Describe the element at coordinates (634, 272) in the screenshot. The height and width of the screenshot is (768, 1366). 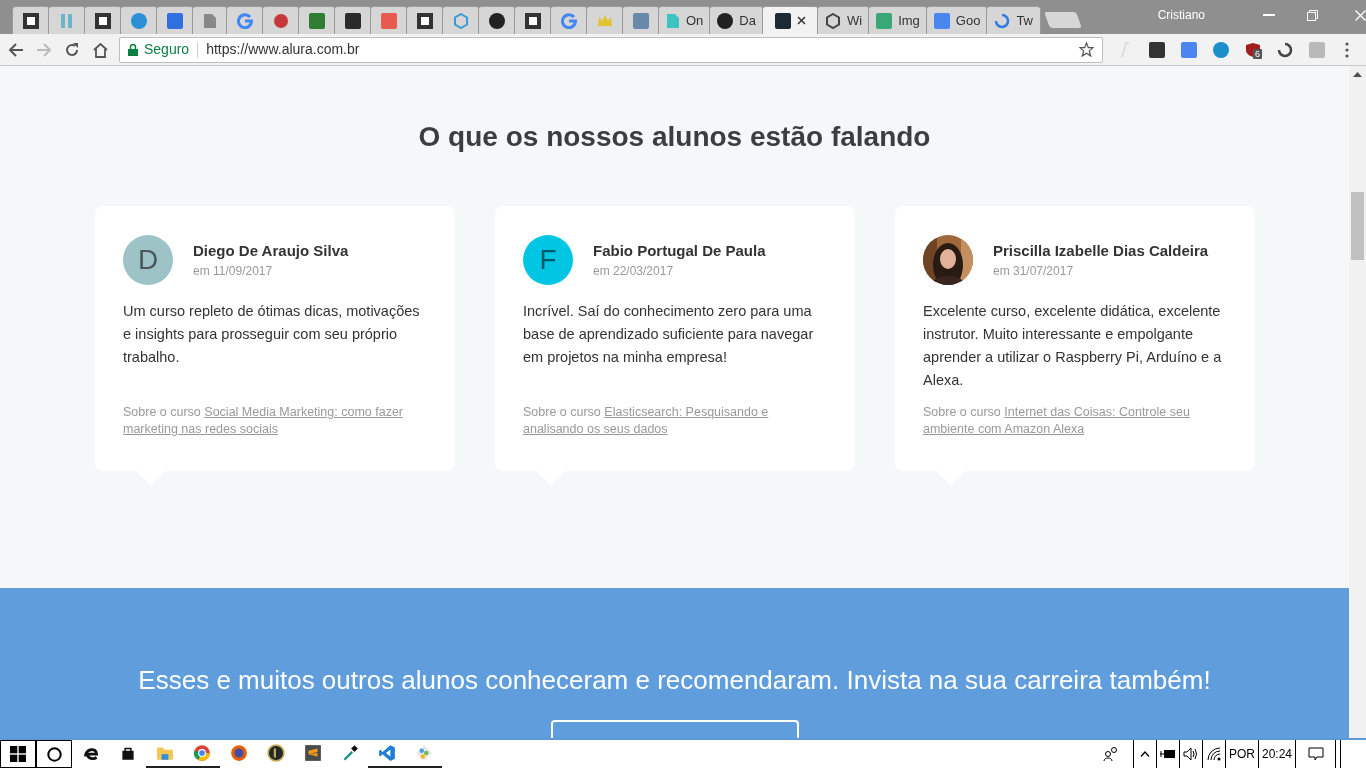
I see `review-date: em 22/03/2017` at that location.